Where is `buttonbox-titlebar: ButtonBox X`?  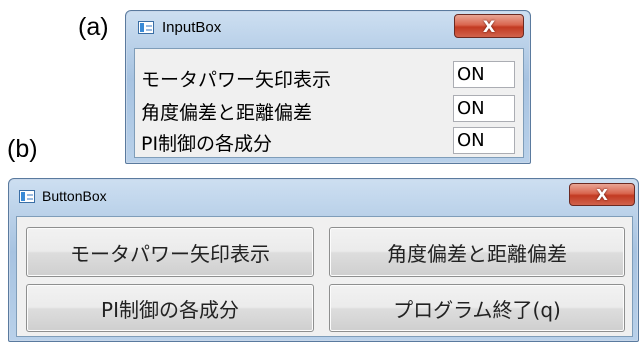
buttonbox-titlebar: ButtonBox X is located at coordinates (323, 196).